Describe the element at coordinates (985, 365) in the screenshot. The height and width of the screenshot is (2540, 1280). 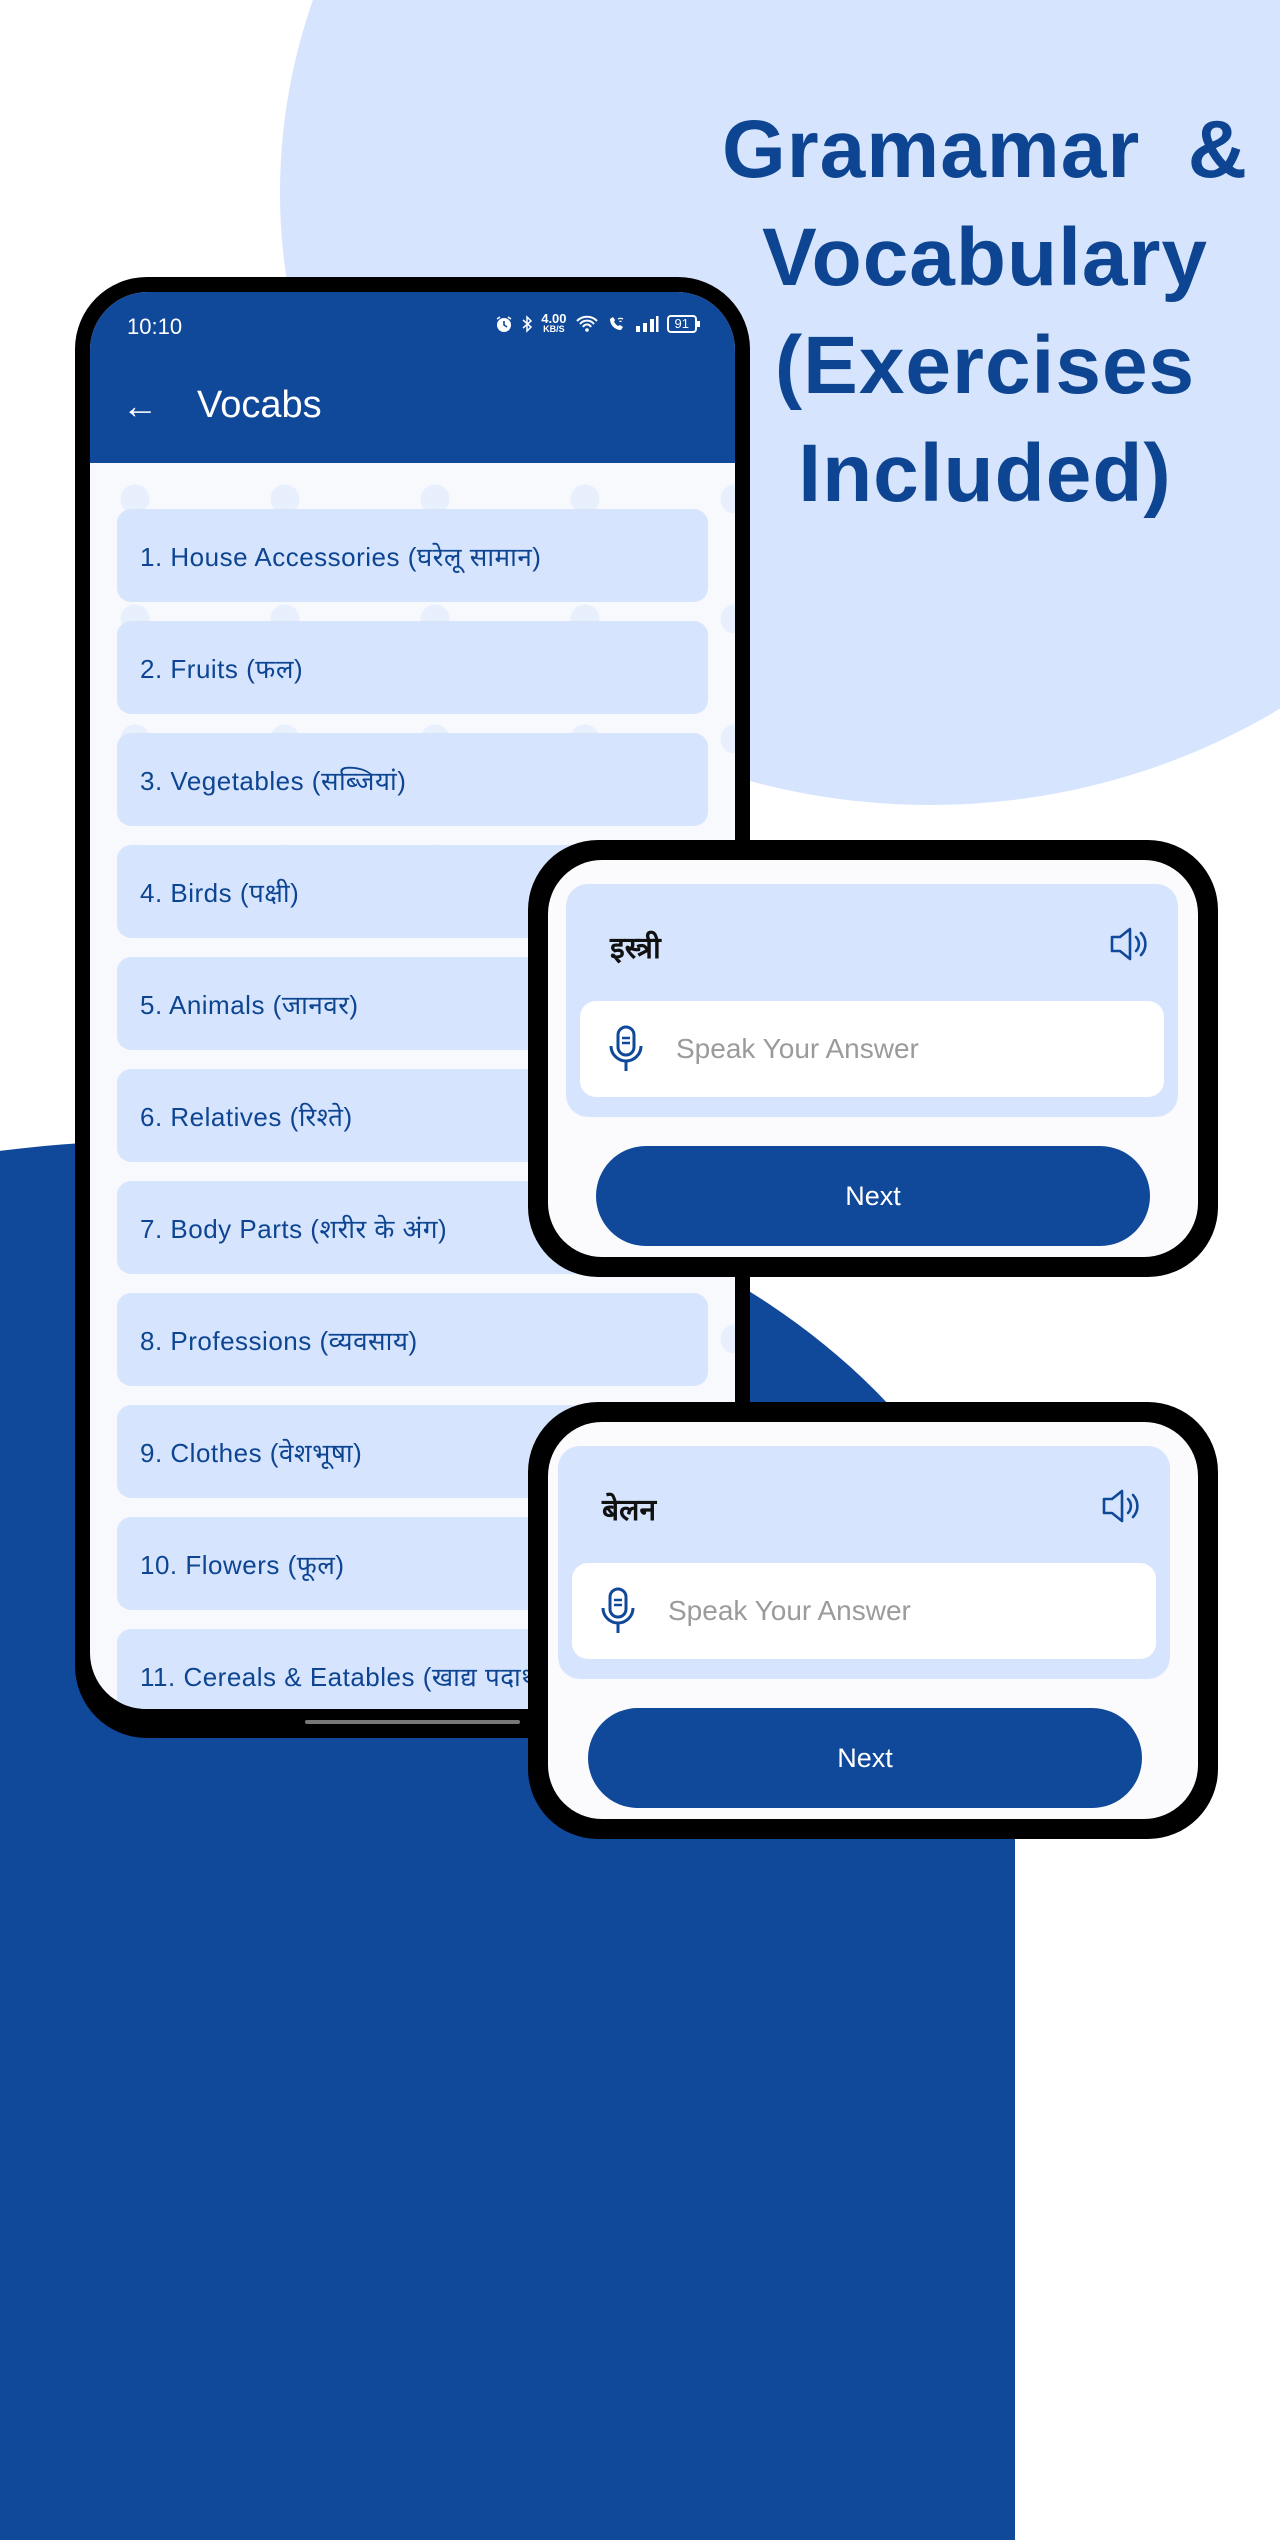
I see `promo-title-line: (Exercises` at that location.